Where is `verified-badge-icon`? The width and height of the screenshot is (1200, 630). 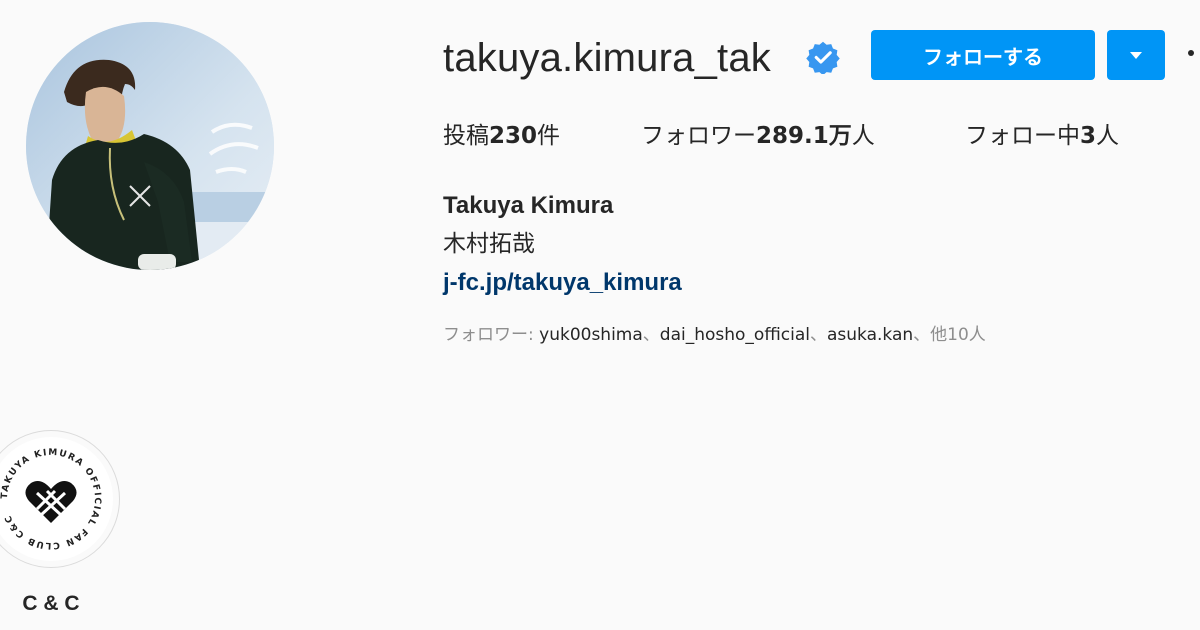
verified-badge-icon is located at coordinates (823, 58).